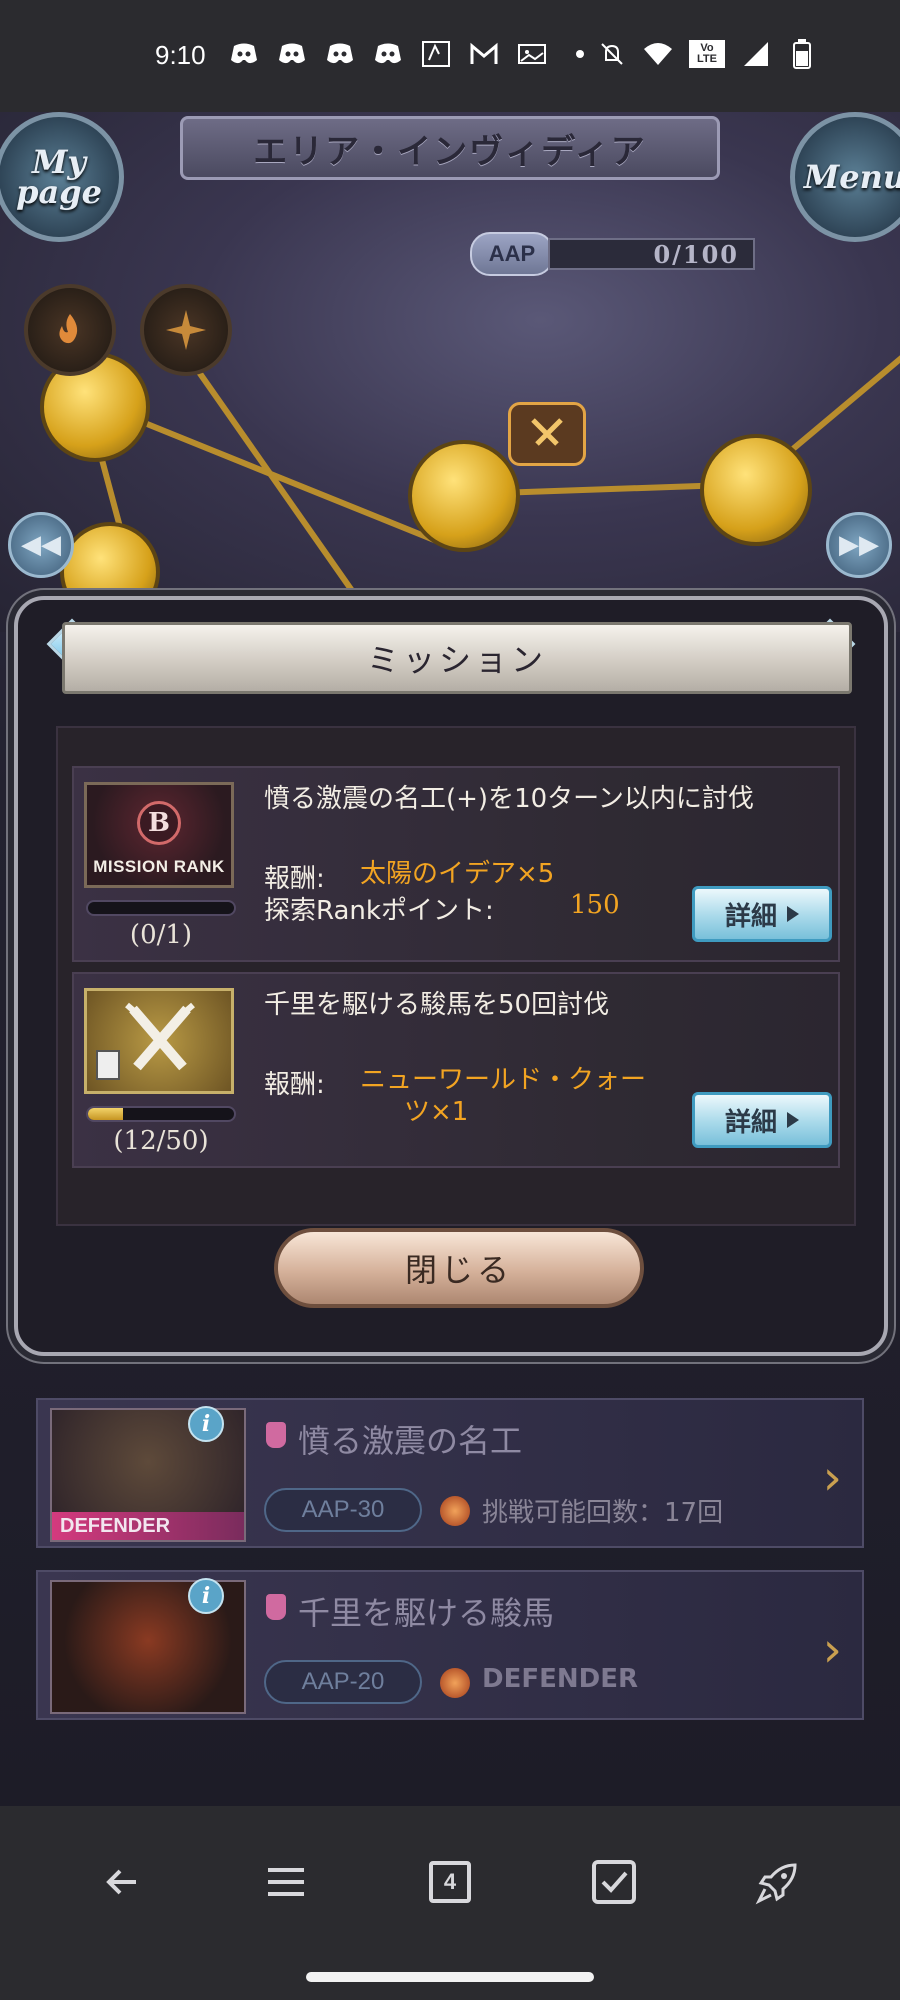 The width and height of the screenshot is (900, 2000). I want to click on area-title: エリア・インヴィディア, so click(450, 151).